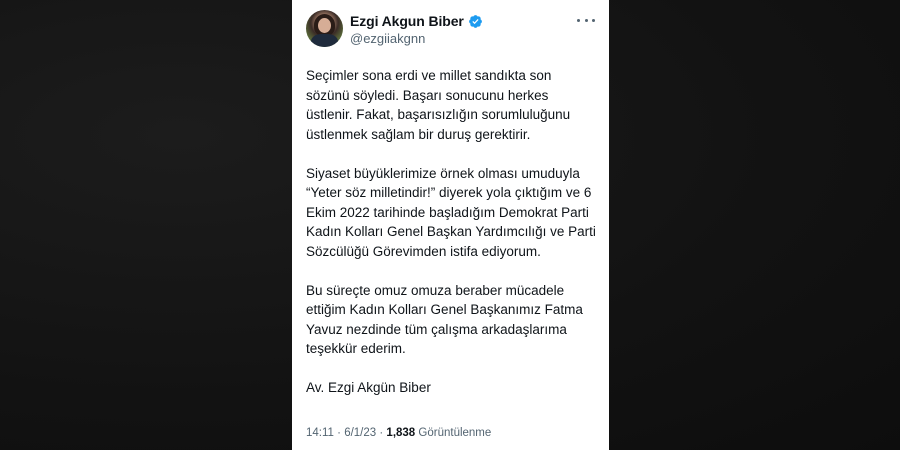  What do you see at coordinates (475, 21) in the screenshot?
I see `verified-badge-icon` at bounding box center [475, 21].